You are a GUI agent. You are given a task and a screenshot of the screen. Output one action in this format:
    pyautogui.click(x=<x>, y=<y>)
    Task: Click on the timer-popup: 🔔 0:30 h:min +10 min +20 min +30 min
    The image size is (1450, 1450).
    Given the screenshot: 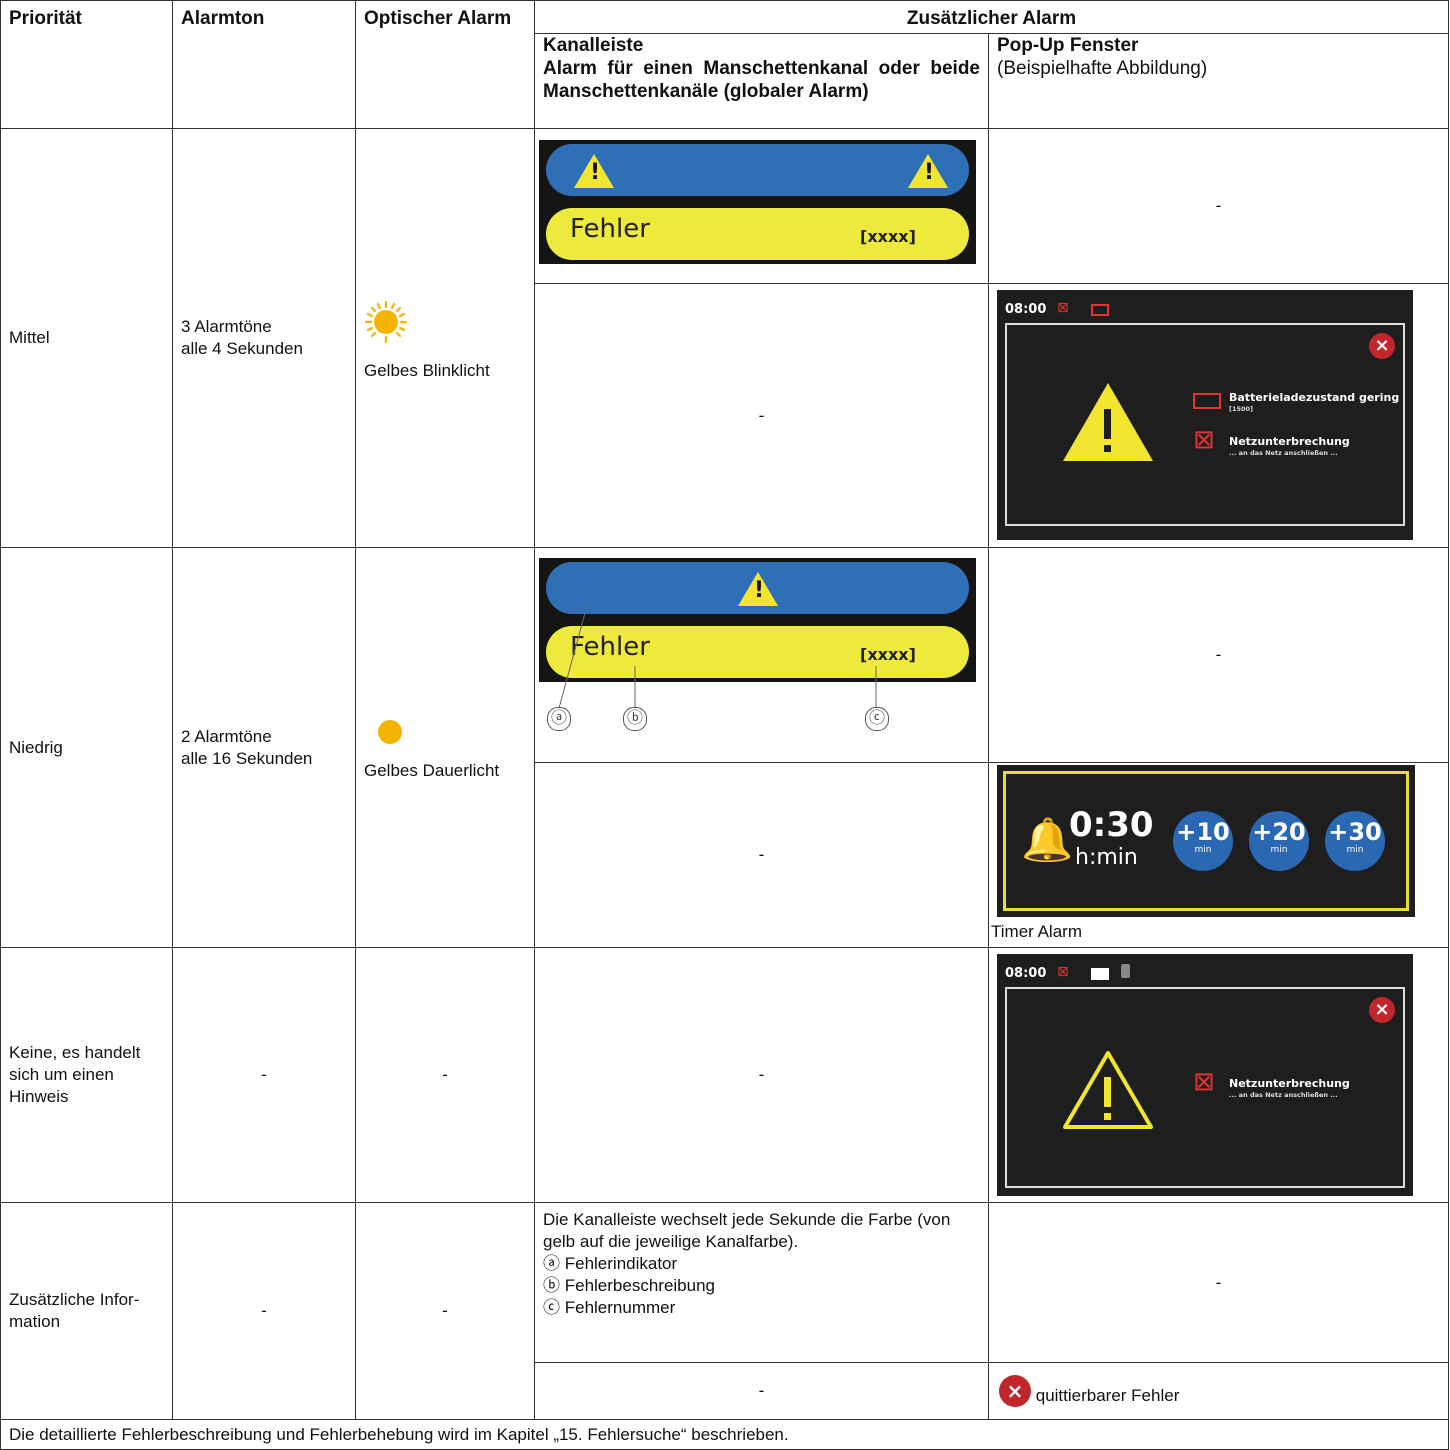 What is the action you would take?
    pyautogui.click(x=1206, y=841)
    